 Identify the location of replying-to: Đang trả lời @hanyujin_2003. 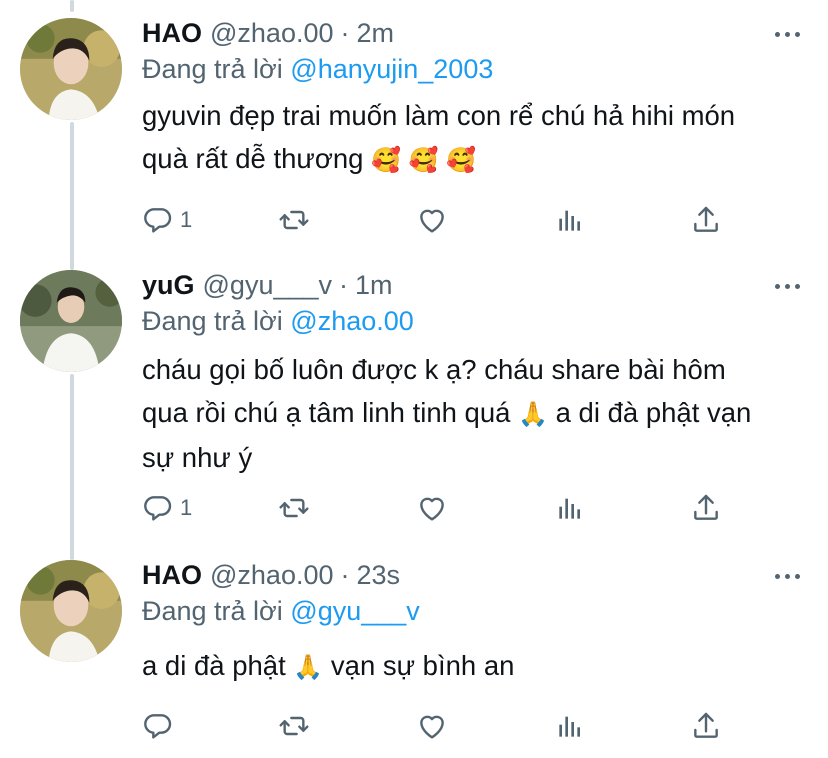
(317, 69).